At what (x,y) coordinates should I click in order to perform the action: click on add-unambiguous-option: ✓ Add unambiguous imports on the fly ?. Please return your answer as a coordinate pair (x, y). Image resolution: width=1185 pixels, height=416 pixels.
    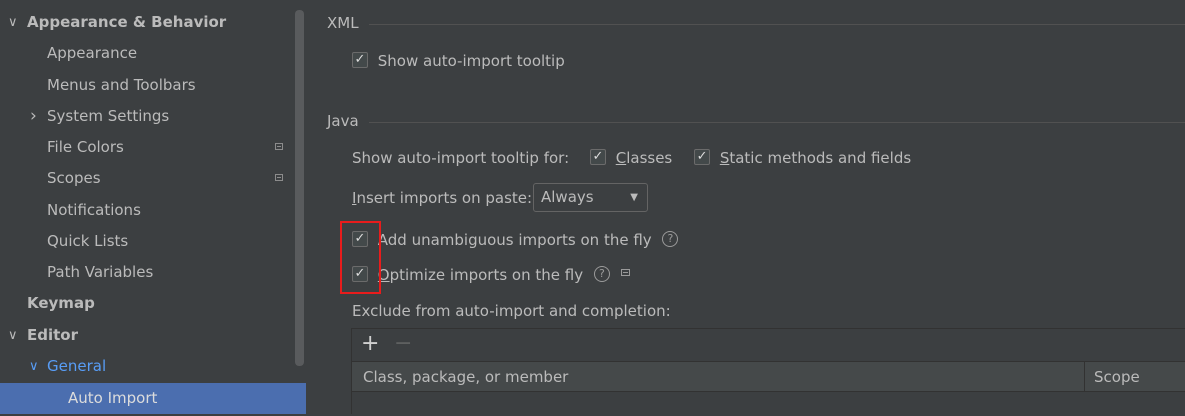
    Looking at the image, I should click on (515, 240).